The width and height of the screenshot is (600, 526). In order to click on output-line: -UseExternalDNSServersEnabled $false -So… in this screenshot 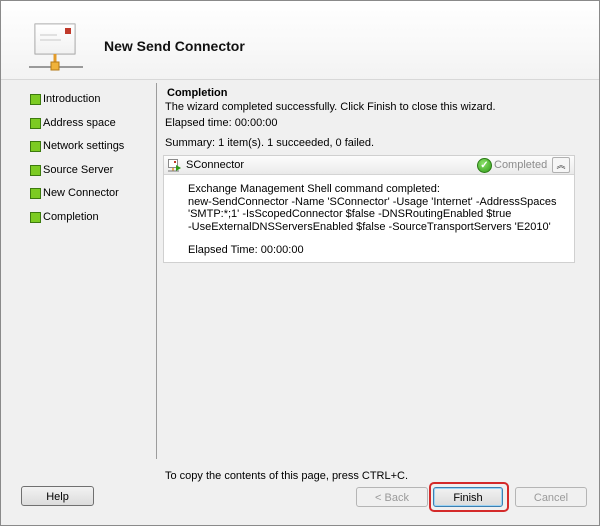, I will do `click(369, 227)`.